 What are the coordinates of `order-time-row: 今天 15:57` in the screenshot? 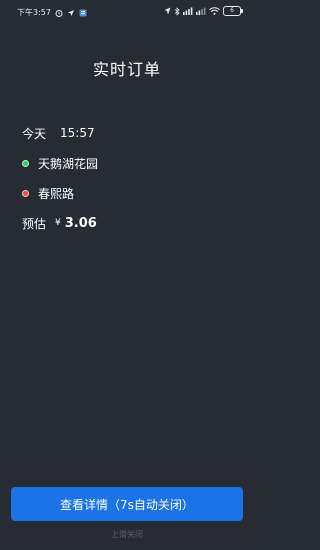 It's located at (60, 133).